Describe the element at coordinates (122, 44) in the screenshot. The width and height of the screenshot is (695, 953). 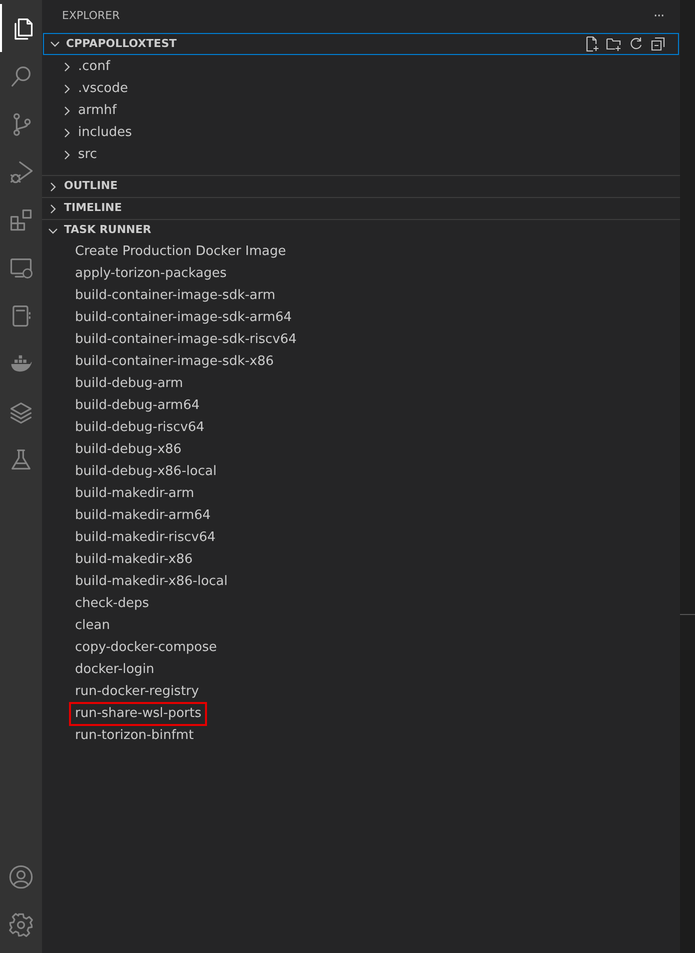
I see `section-title: CPPAPOLLOXTEST` at that location.